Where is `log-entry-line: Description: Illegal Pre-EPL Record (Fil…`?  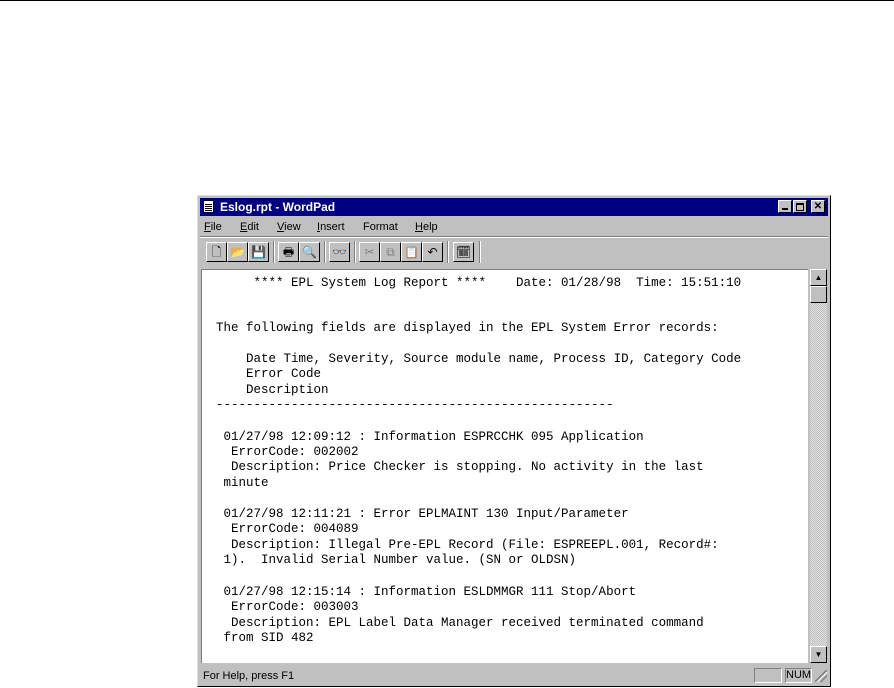 log-entry-line: Description: Illegal Pre-EPL Record (Fil… is located at coordinates (467, 545).